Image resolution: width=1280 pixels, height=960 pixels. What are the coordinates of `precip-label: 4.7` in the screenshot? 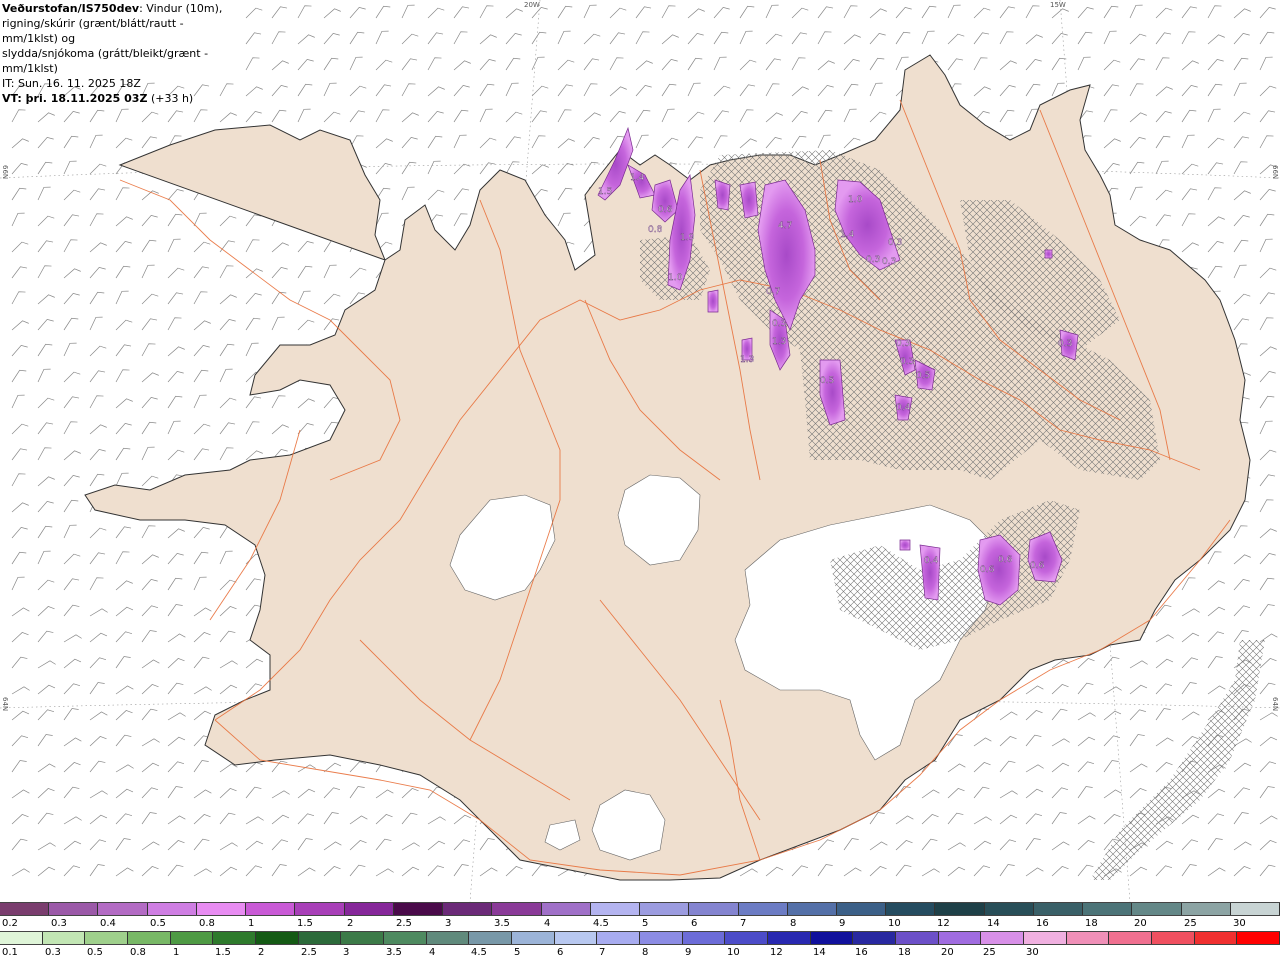 It's located at (785, 226).